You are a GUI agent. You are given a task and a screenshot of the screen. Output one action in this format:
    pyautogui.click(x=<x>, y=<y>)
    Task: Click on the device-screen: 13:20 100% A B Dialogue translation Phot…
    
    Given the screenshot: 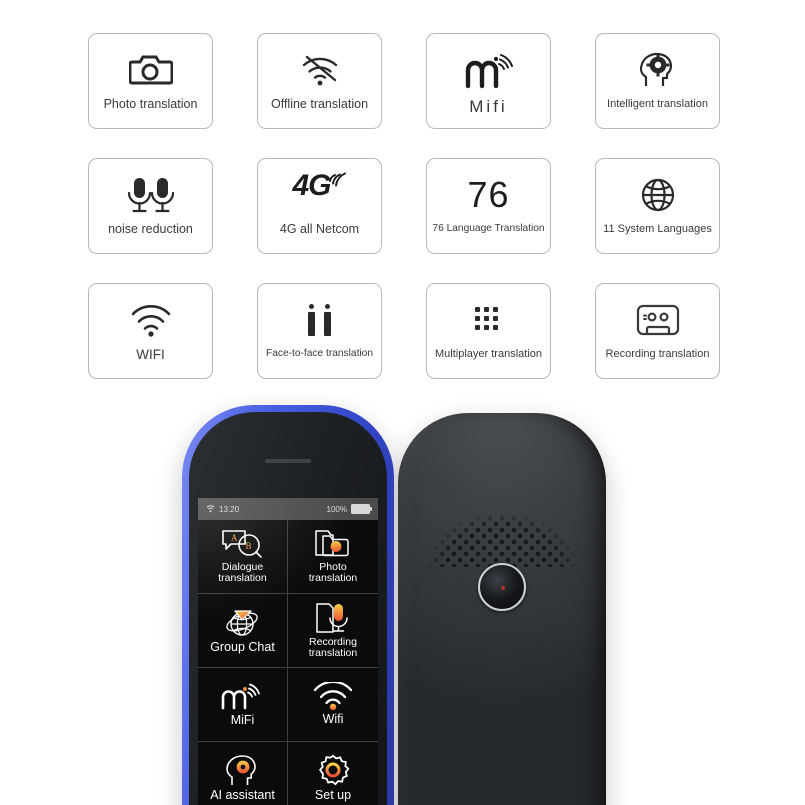 What is the action you would take?
    pyautogui.click(x=288, y=651)
    